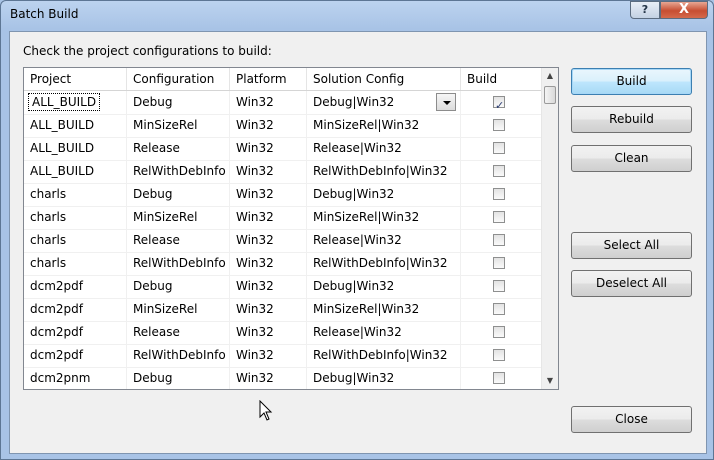 The height and width of the screenshot is (460, 714). I want to click on cell-config: MinSizeRel, so click(178, 217).